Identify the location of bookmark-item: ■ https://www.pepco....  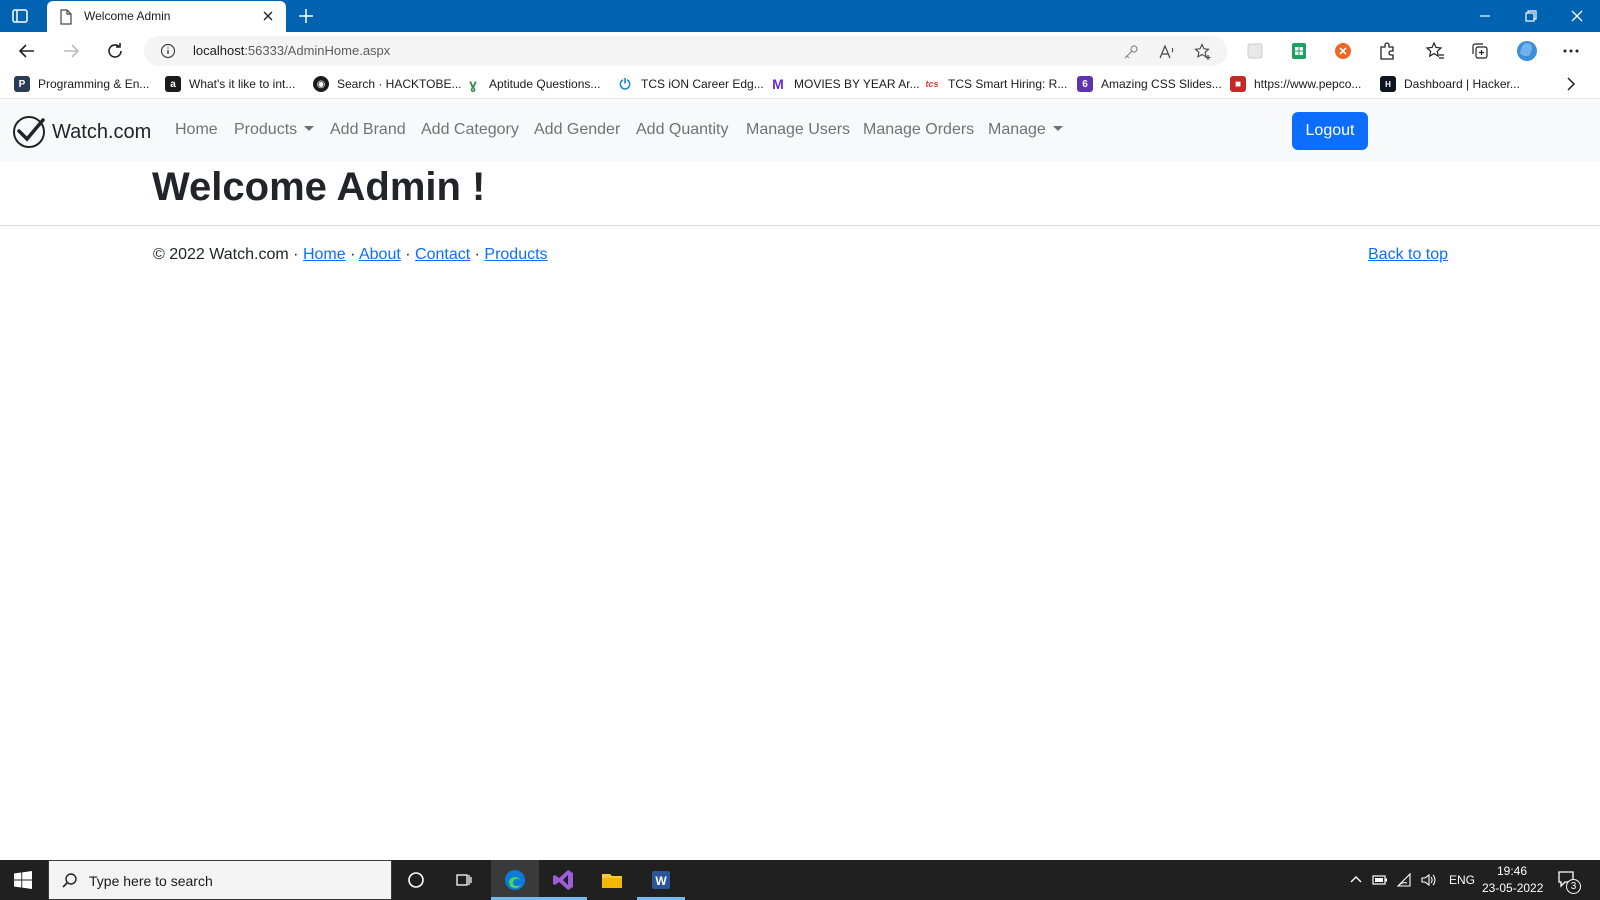
(1295, 84).